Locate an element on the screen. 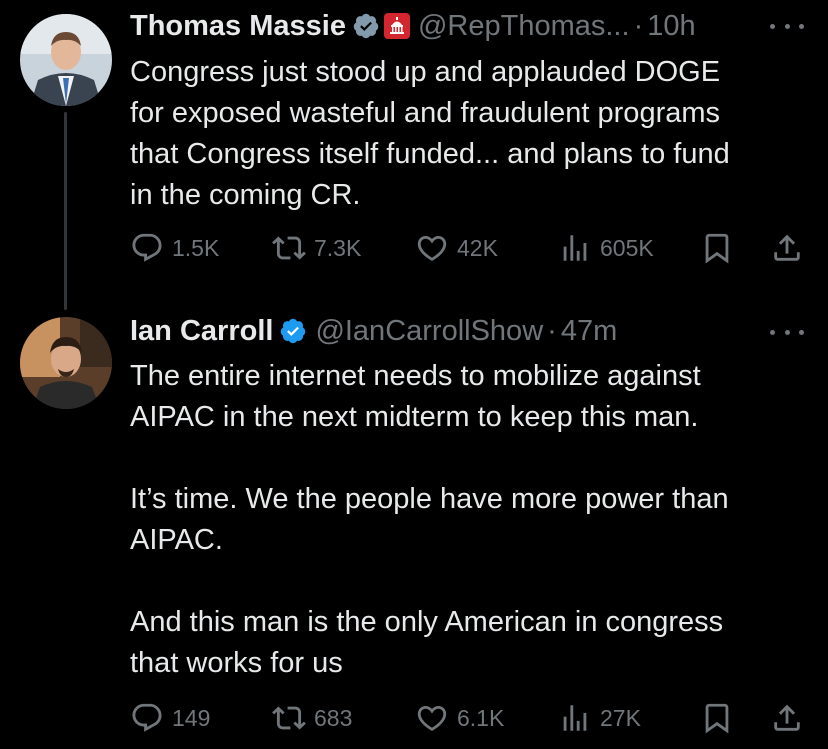  timestamp: 47m is located at coordinates (589, 331).